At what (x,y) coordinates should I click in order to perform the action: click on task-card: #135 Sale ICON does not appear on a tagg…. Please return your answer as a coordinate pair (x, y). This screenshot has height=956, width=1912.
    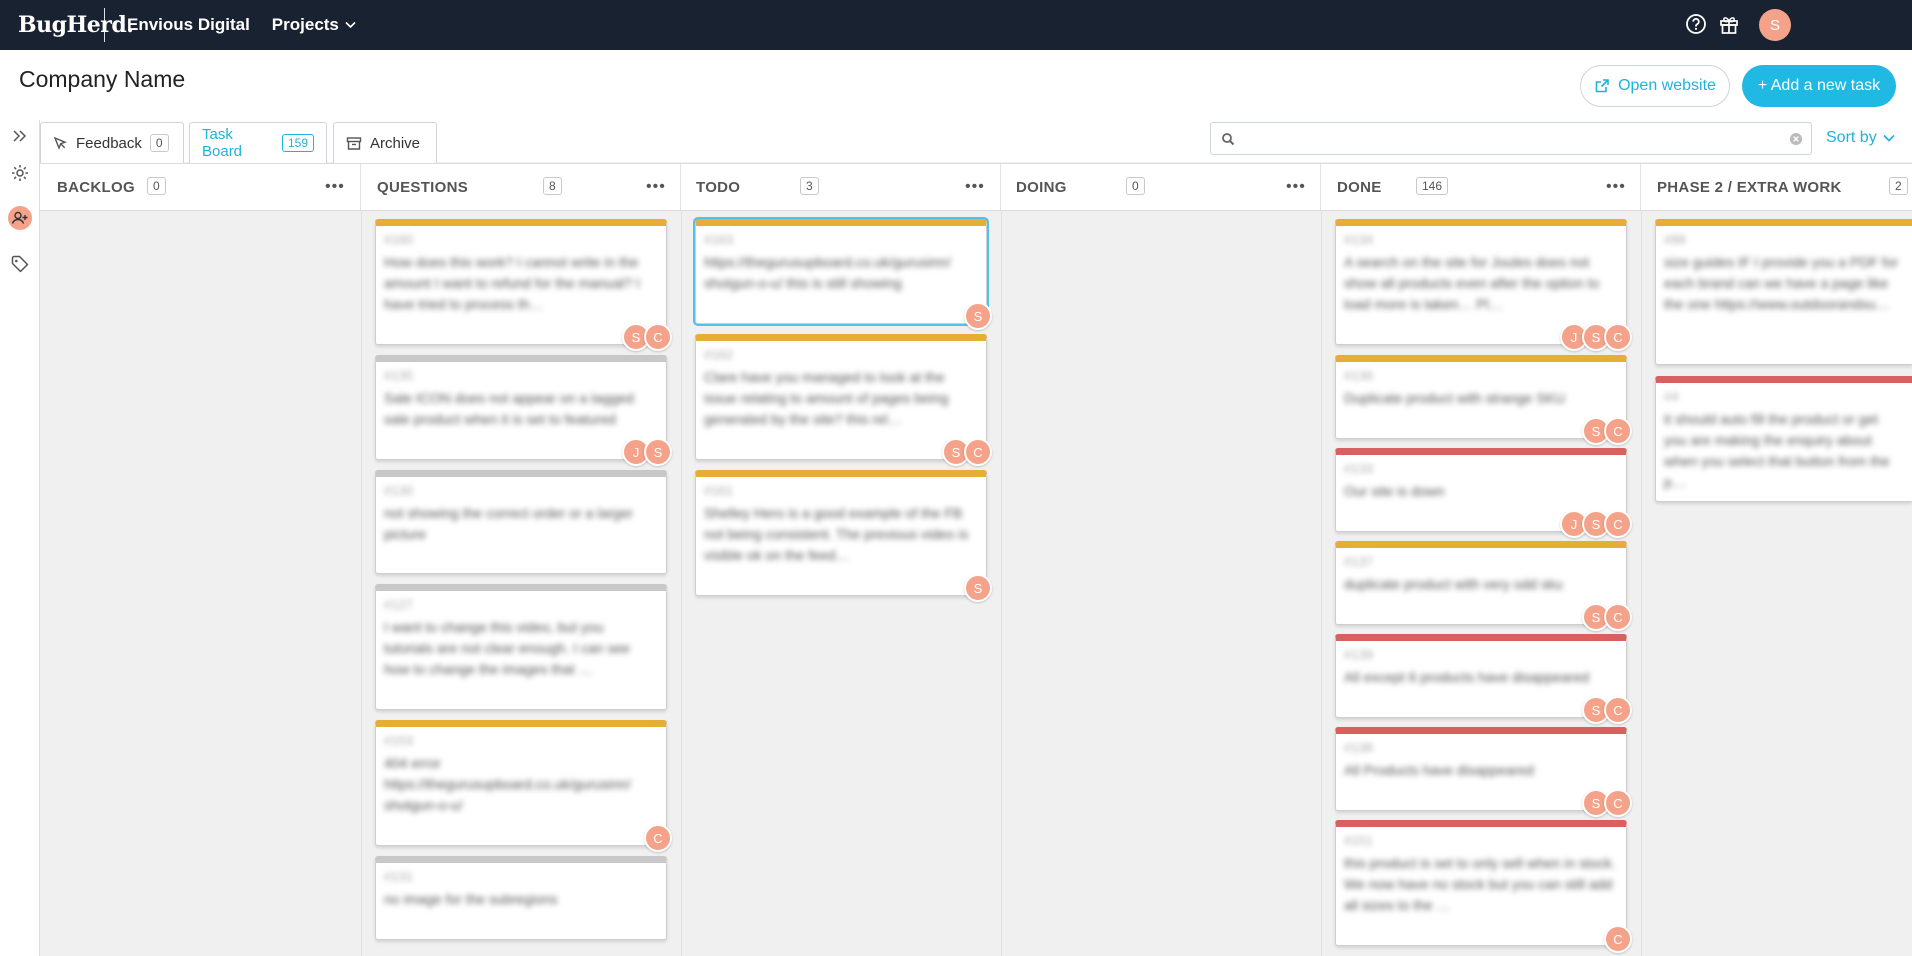
    Looking at the image, I should click on (523, 410).